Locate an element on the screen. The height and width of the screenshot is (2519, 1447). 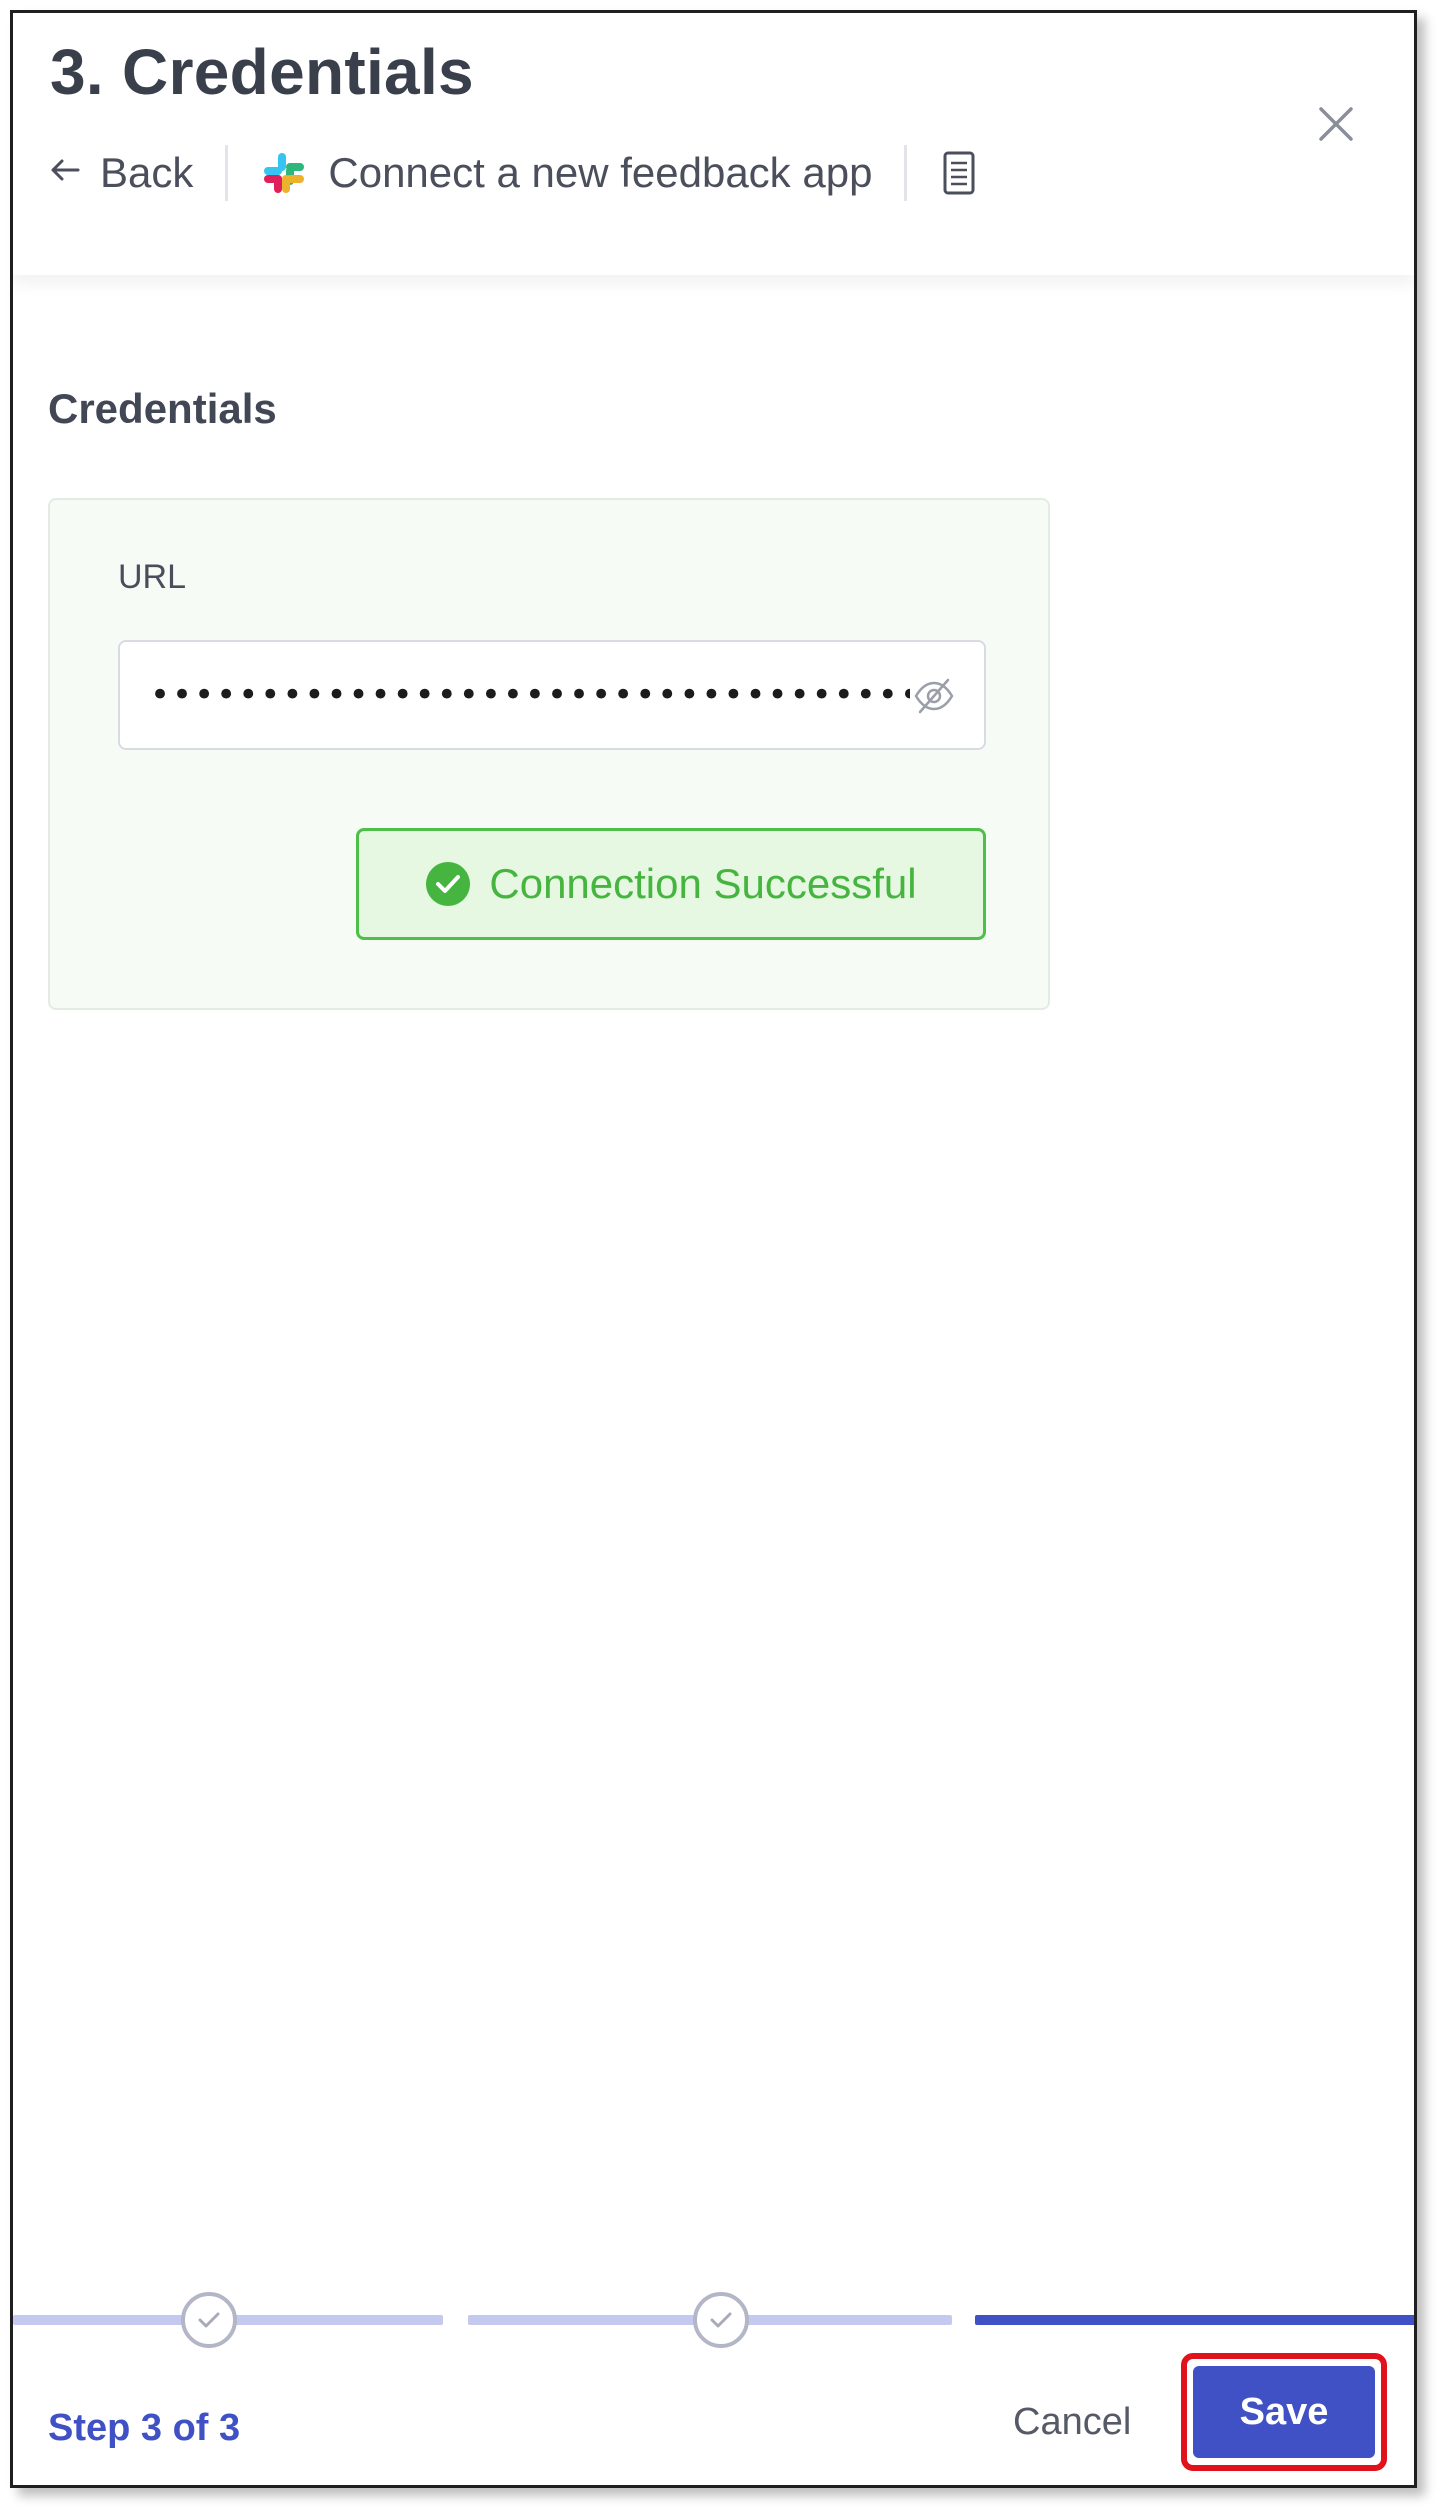
connect-app-link: Connect a new feedback app is located at coordinates (566, 173).